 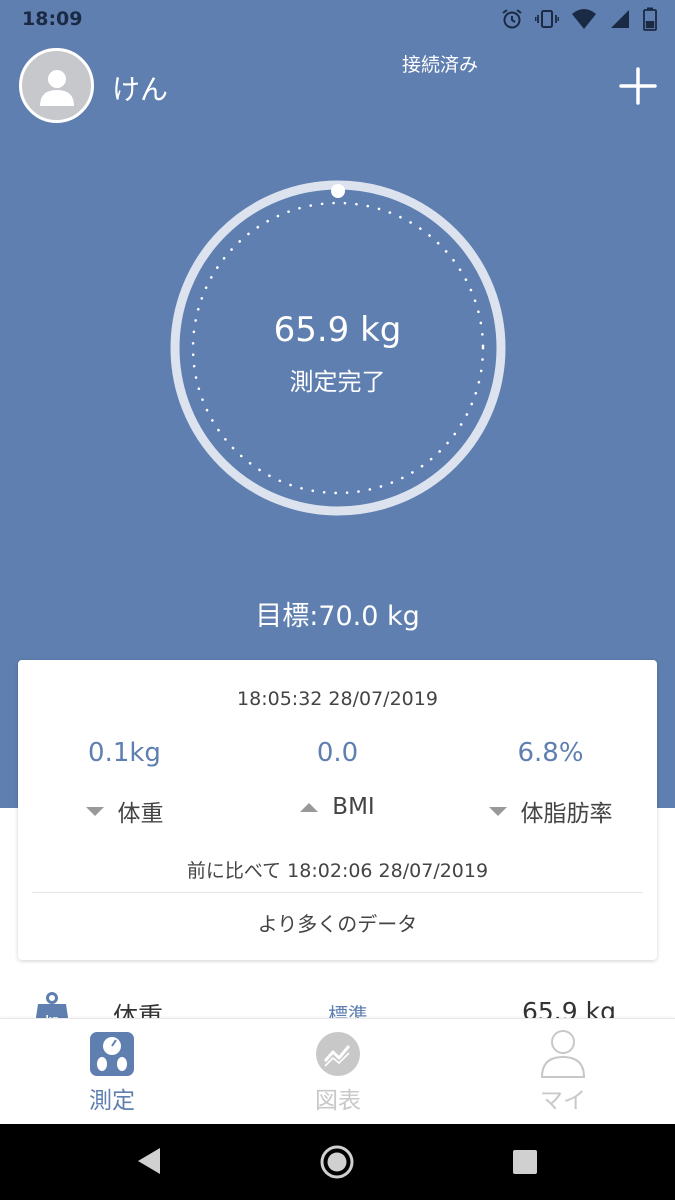 I want to click on recent-apps-icon, so click(x=525, y=1162).